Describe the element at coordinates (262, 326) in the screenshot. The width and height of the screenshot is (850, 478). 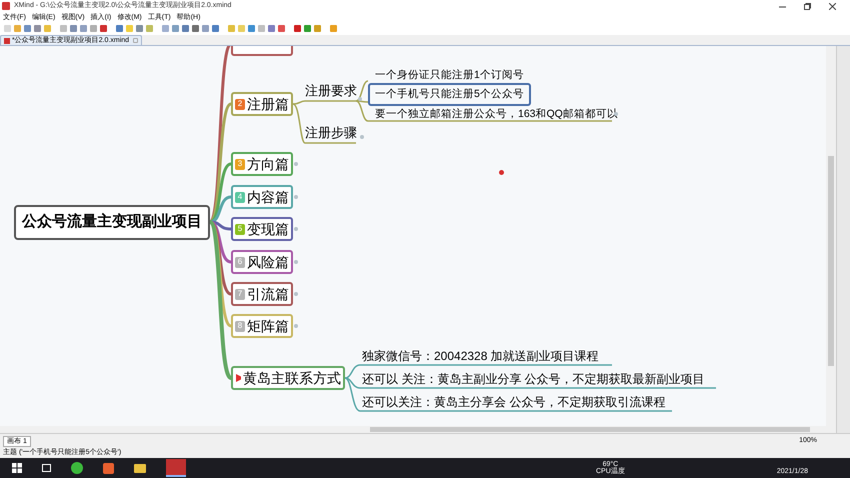
I see `topic-node: 8 矩阵篇` at that location.